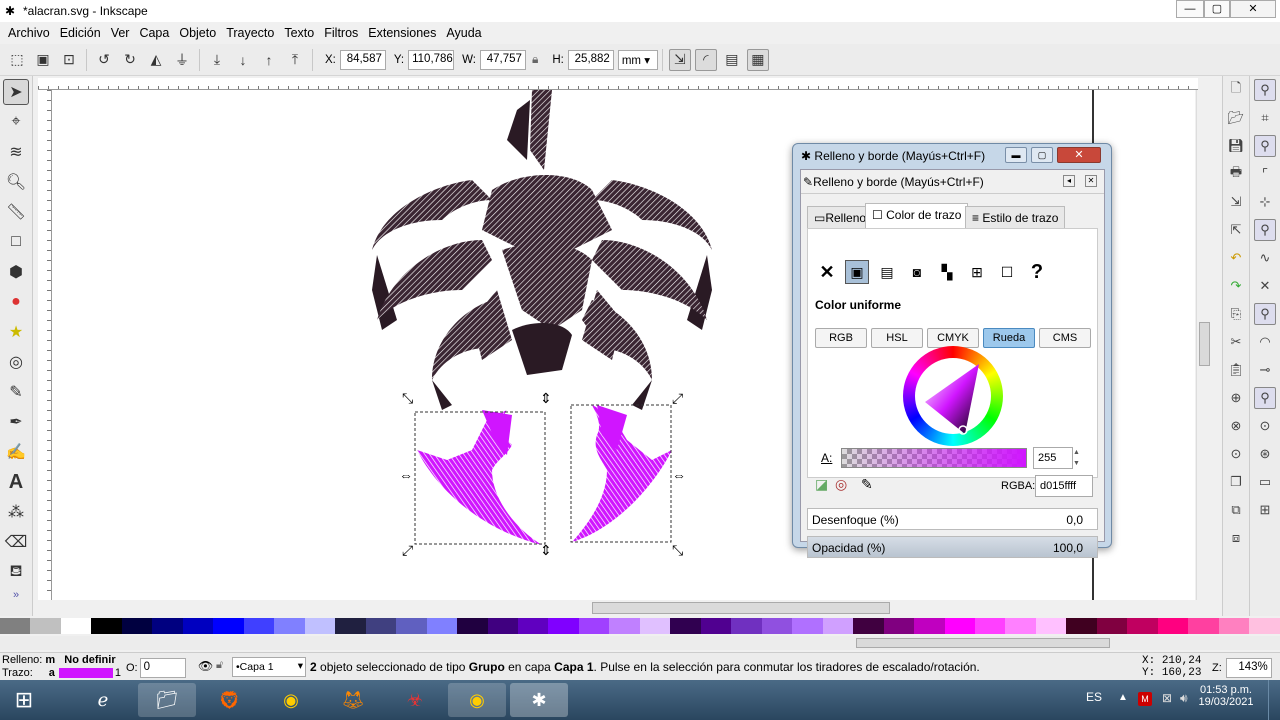 Image resolution: width=1280 pixels, height=720 pixels. I want to click on ie-taskbar-icon: ℯ, so click(103, 700).